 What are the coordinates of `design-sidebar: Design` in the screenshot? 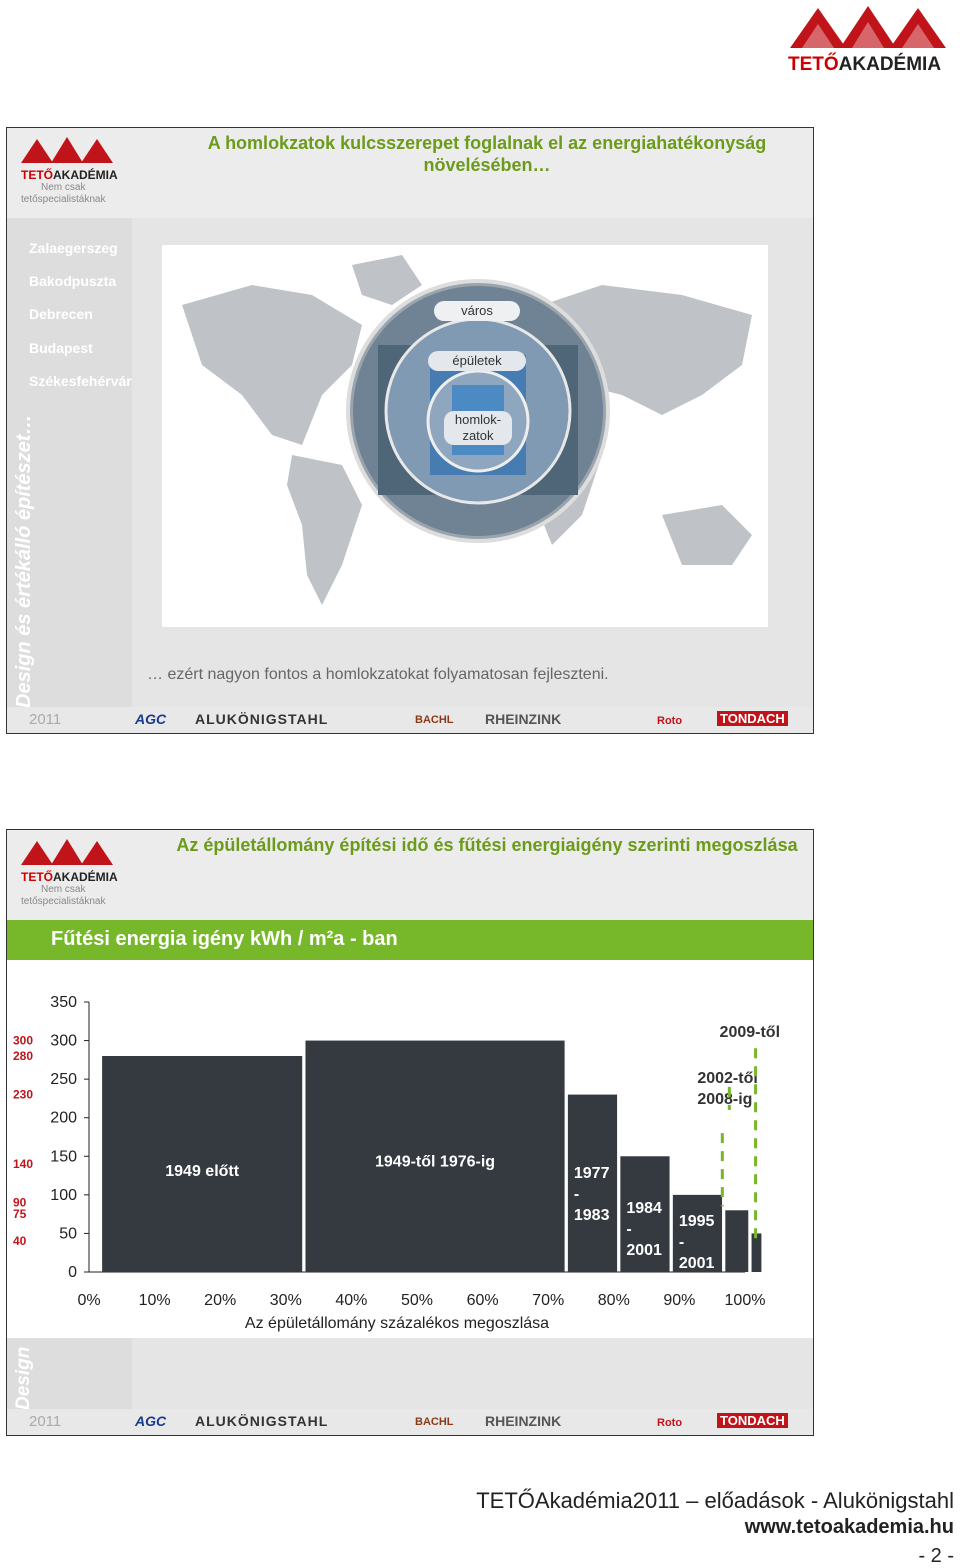 It's located at (69, 1374).